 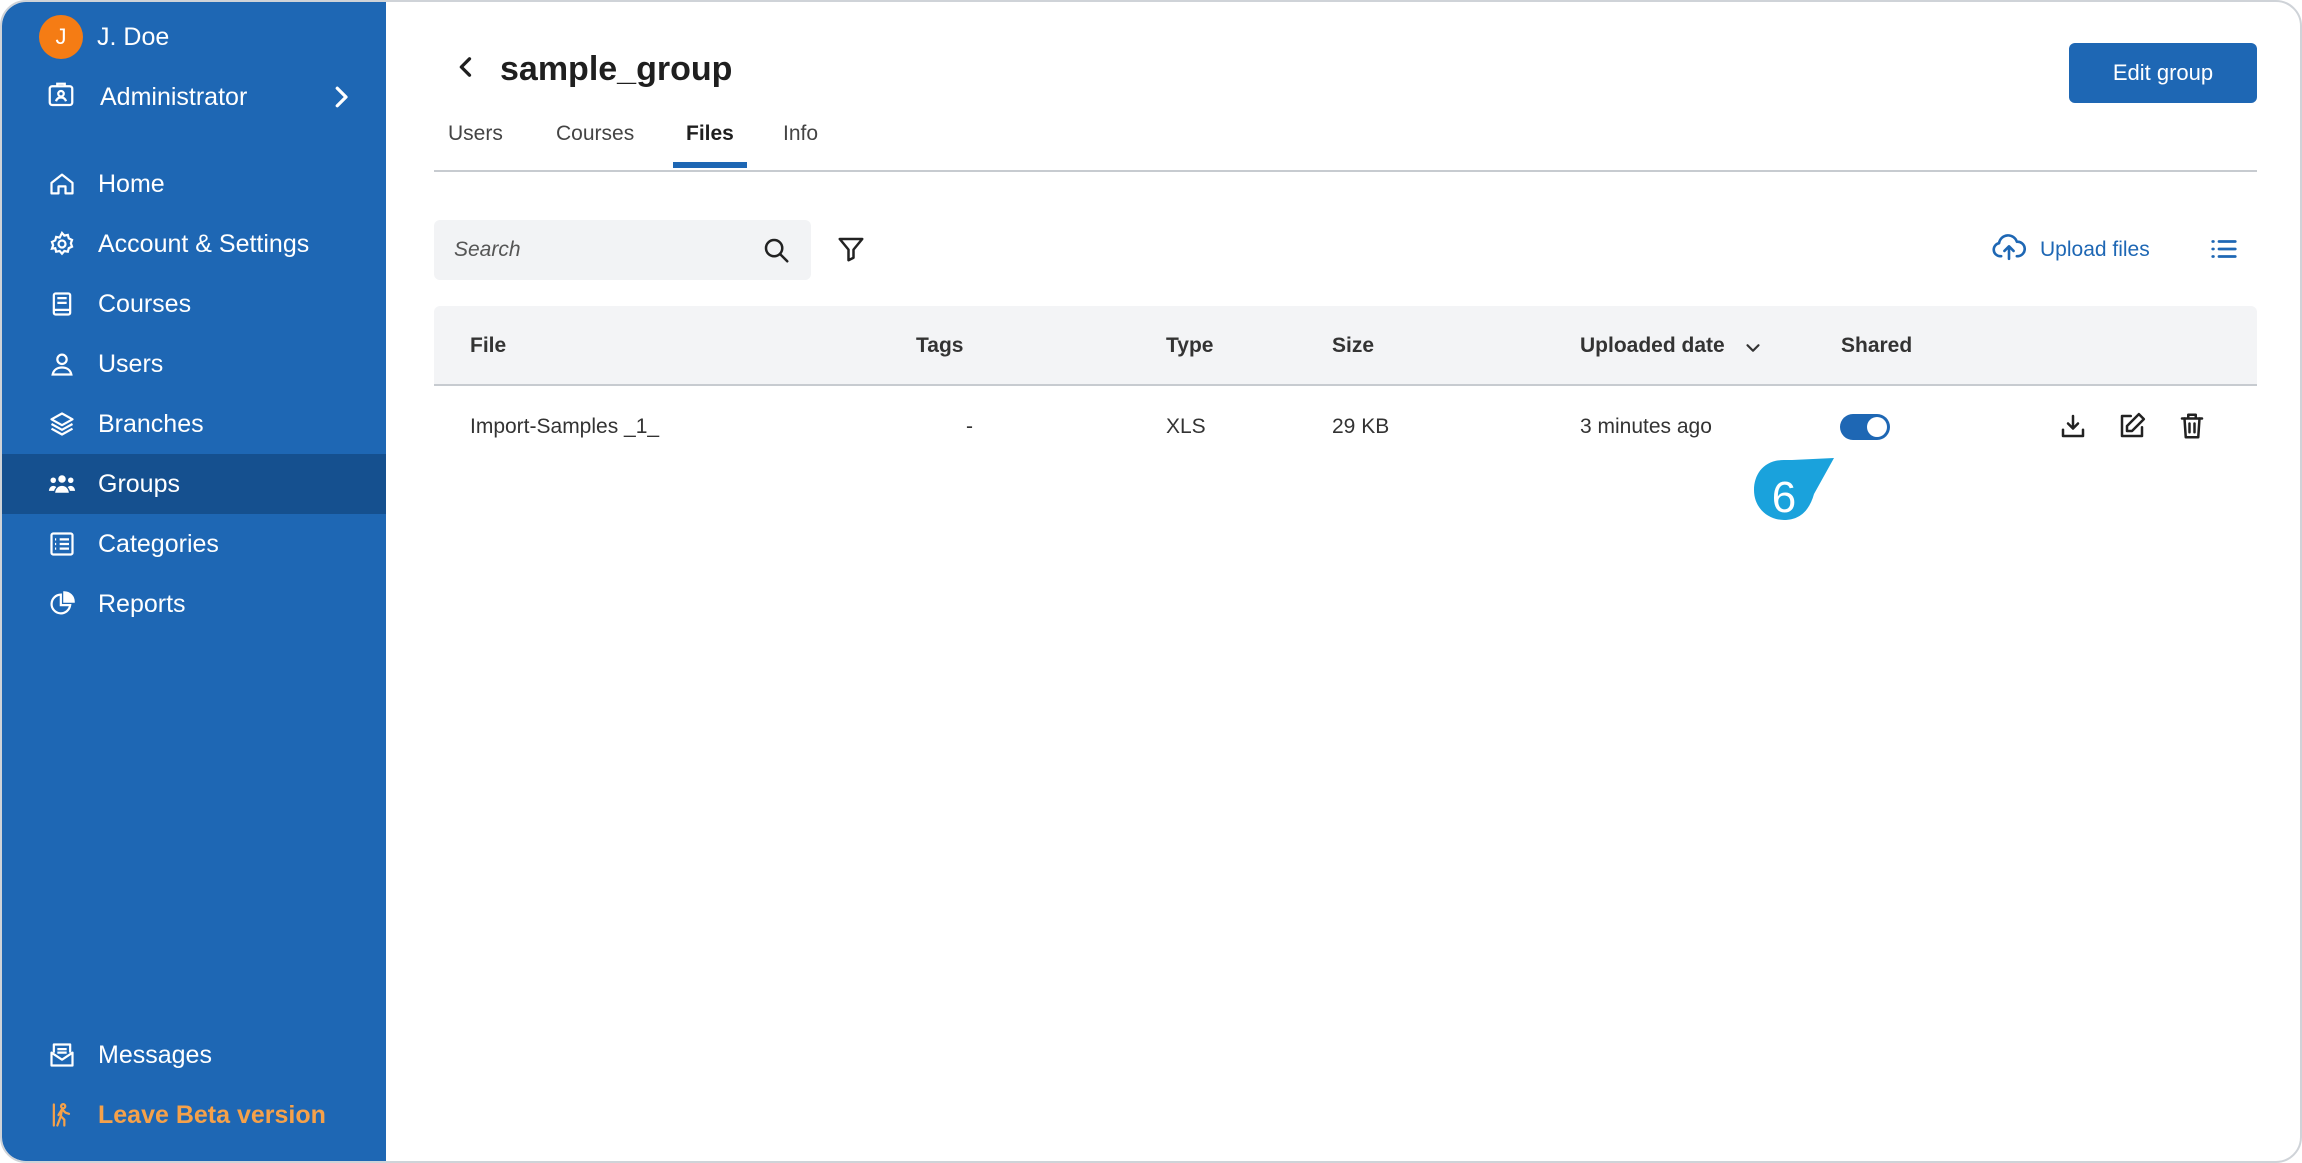 I want to click on back-arrow-icon, so click(x=466, y=69).